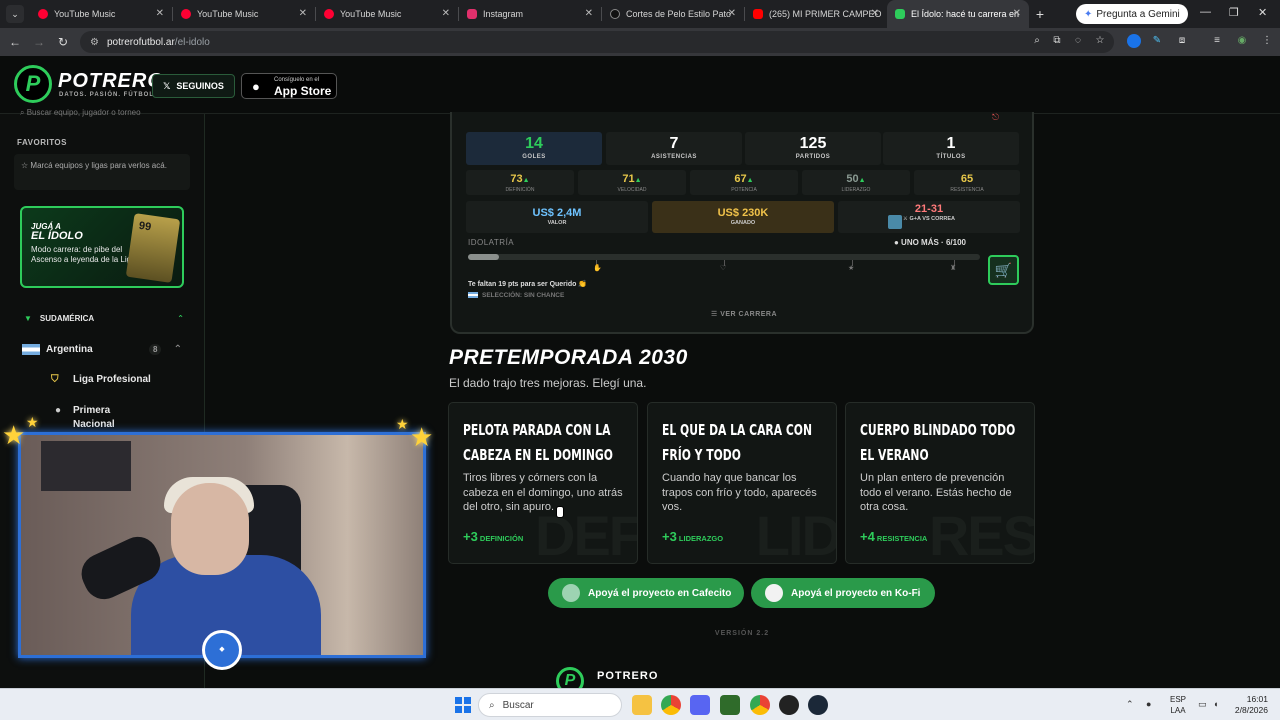 The image size is (1280, 720). What do you see at coordinates (902, 538) in the screenshot?
I see `bonus-label: RESISTENCIA` at bounding box center [902, 538].